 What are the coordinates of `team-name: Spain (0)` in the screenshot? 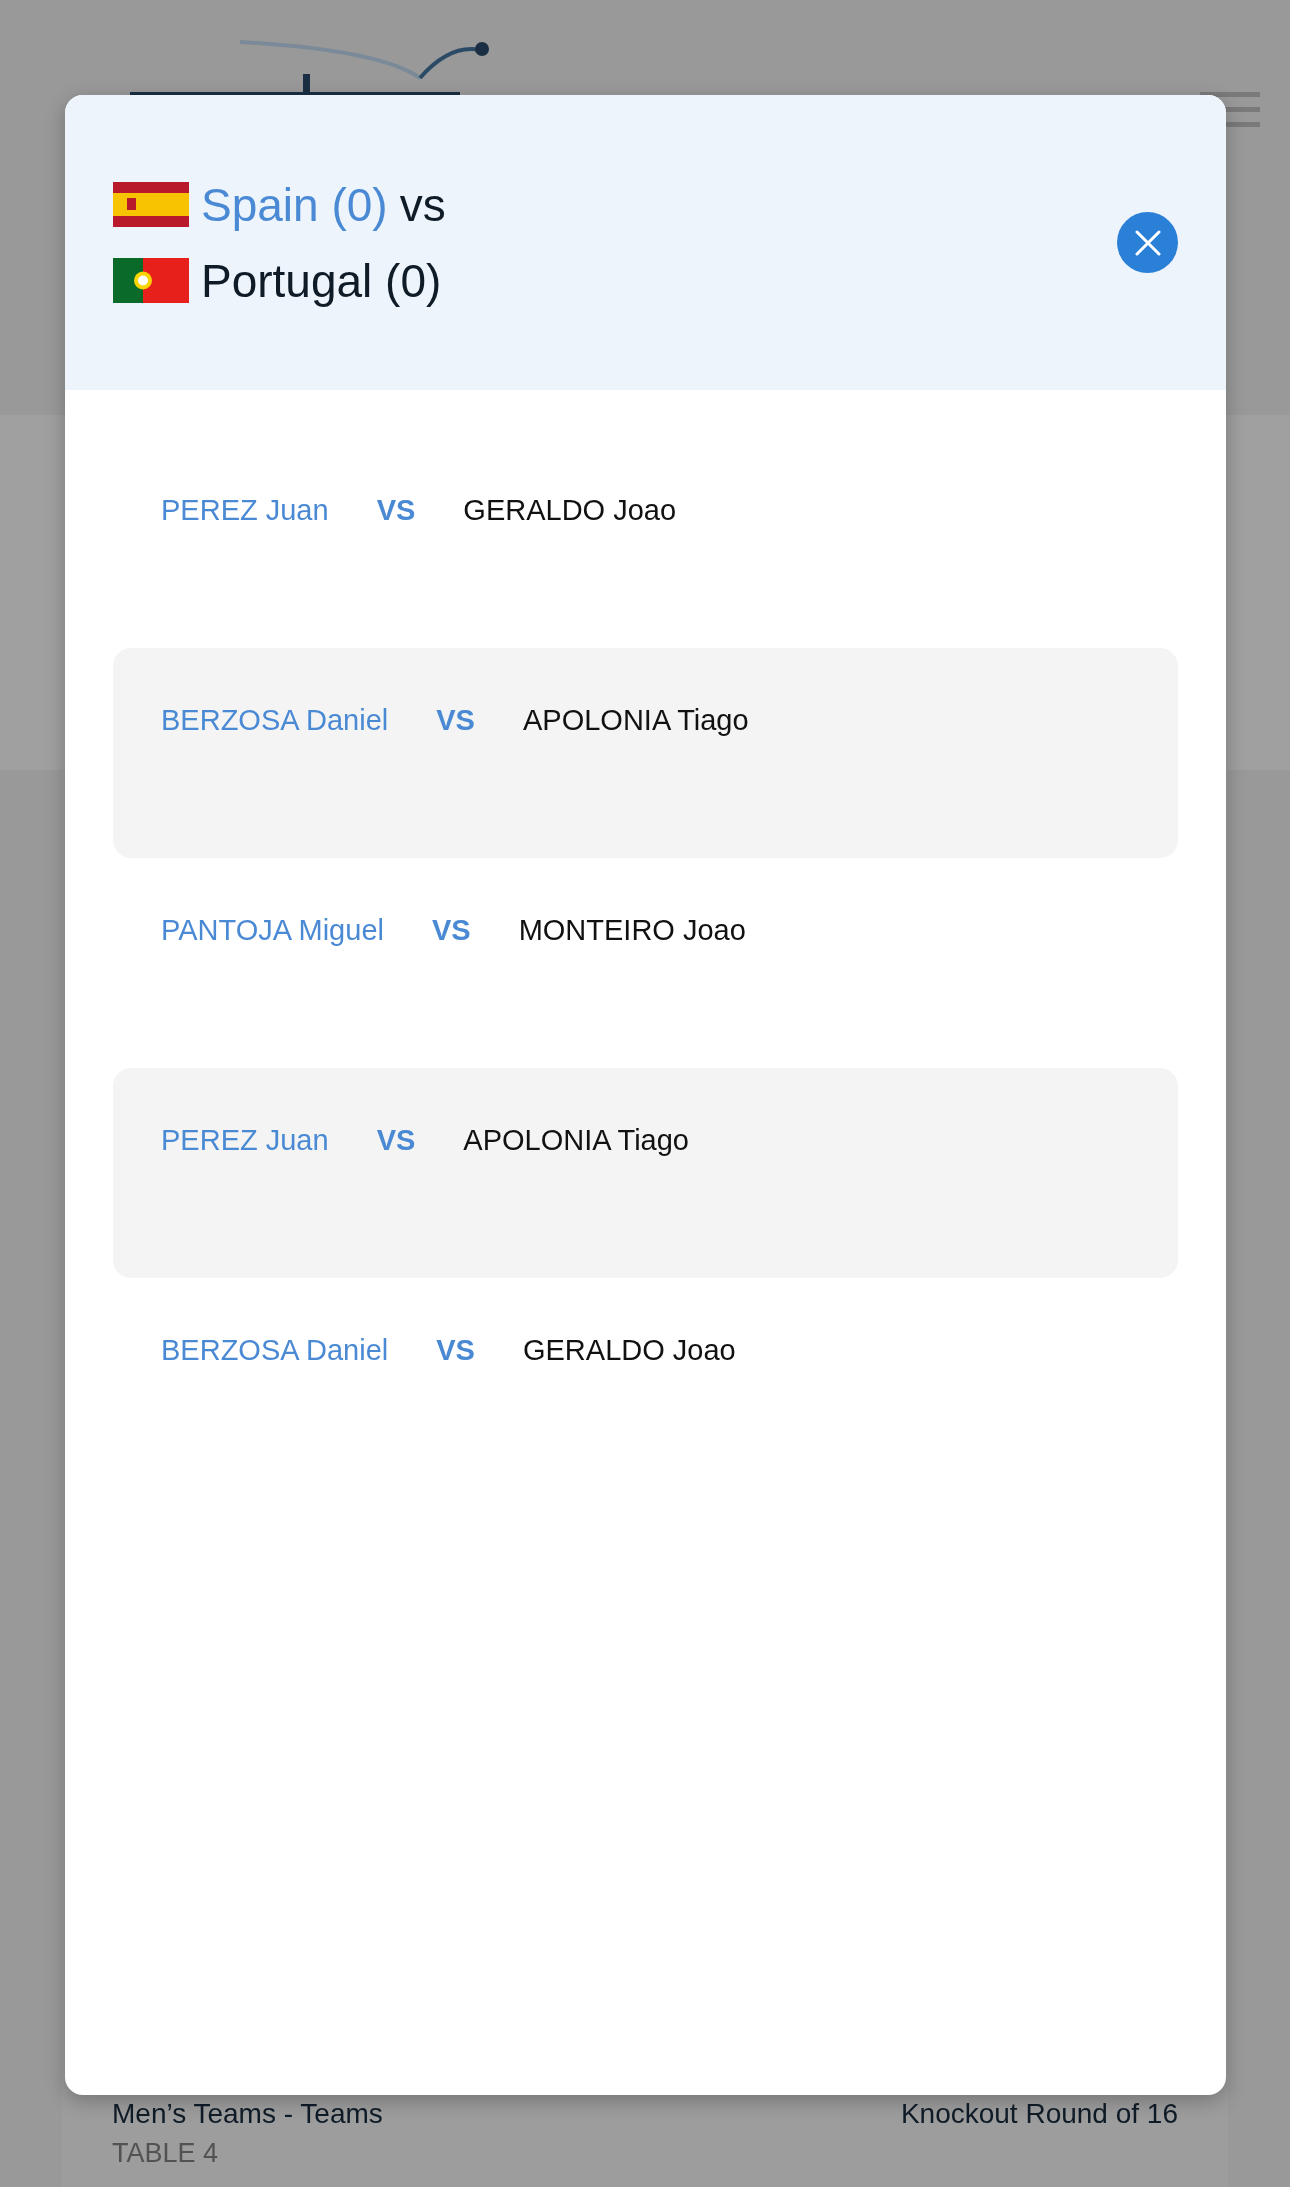 It's located at (294, 204).